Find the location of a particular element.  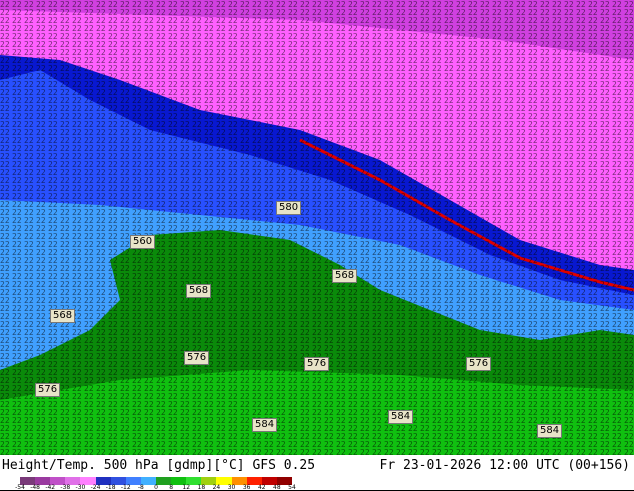

map-title: Height/Temp. 500 hPa [gdmp][°C] GFS 0.25 is located at coordinates (159, 465).